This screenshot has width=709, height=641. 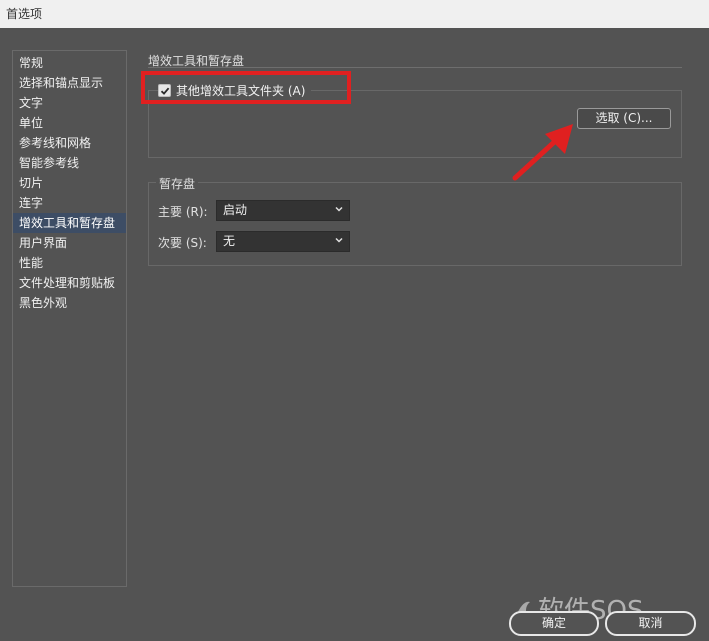 I want to click on sidebar-item-slices: 切片, so click(x=69, y=183).